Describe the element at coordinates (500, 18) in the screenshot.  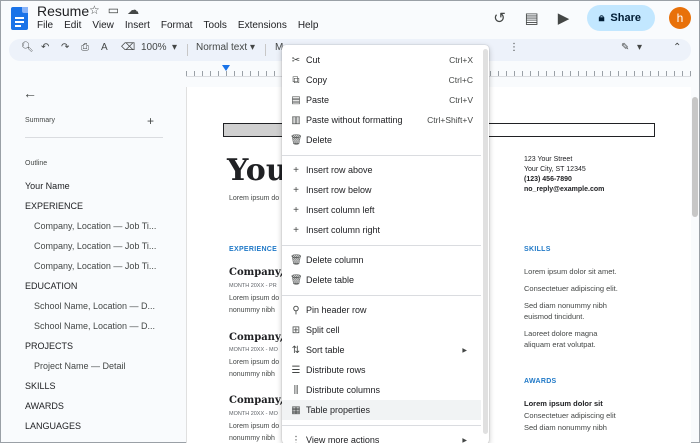
I see `history-icon: ↺` at that location.